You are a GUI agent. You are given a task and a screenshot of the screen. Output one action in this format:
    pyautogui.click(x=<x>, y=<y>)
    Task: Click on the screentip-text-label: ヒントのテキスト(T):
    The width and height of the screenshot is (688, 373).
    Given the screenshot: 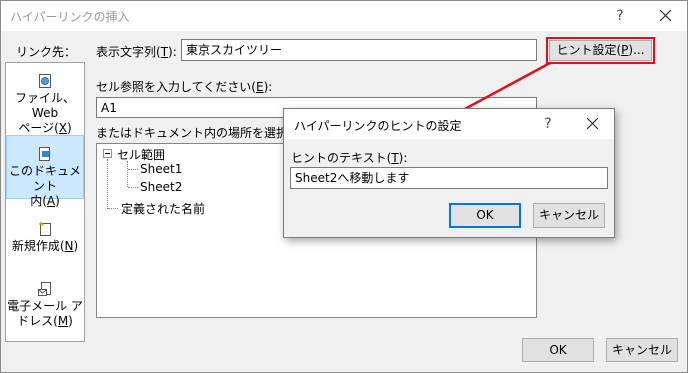 What is the action you would take?
    pyautogui.click(x=349, y=157)
    